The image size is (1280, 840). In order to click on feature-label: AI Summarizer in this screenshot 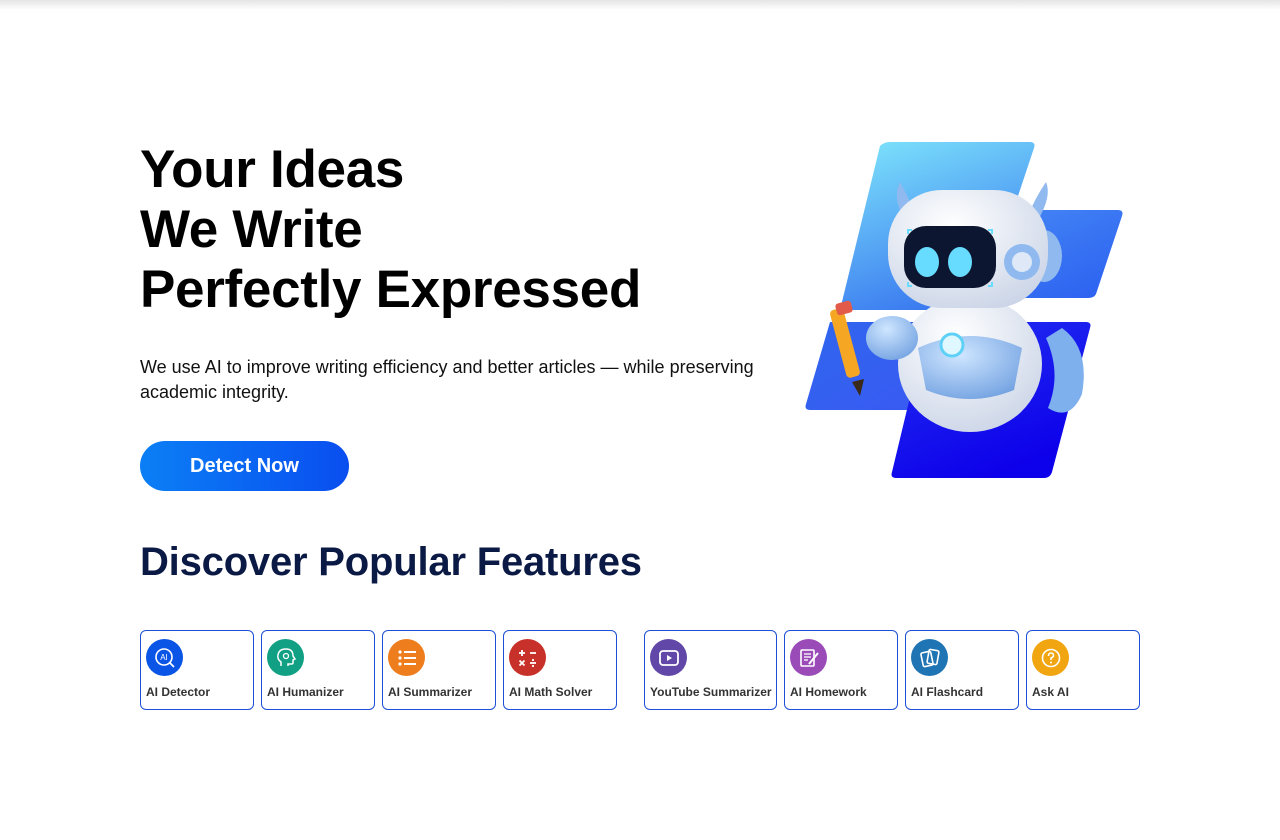, I will do `click(430, 692)`.